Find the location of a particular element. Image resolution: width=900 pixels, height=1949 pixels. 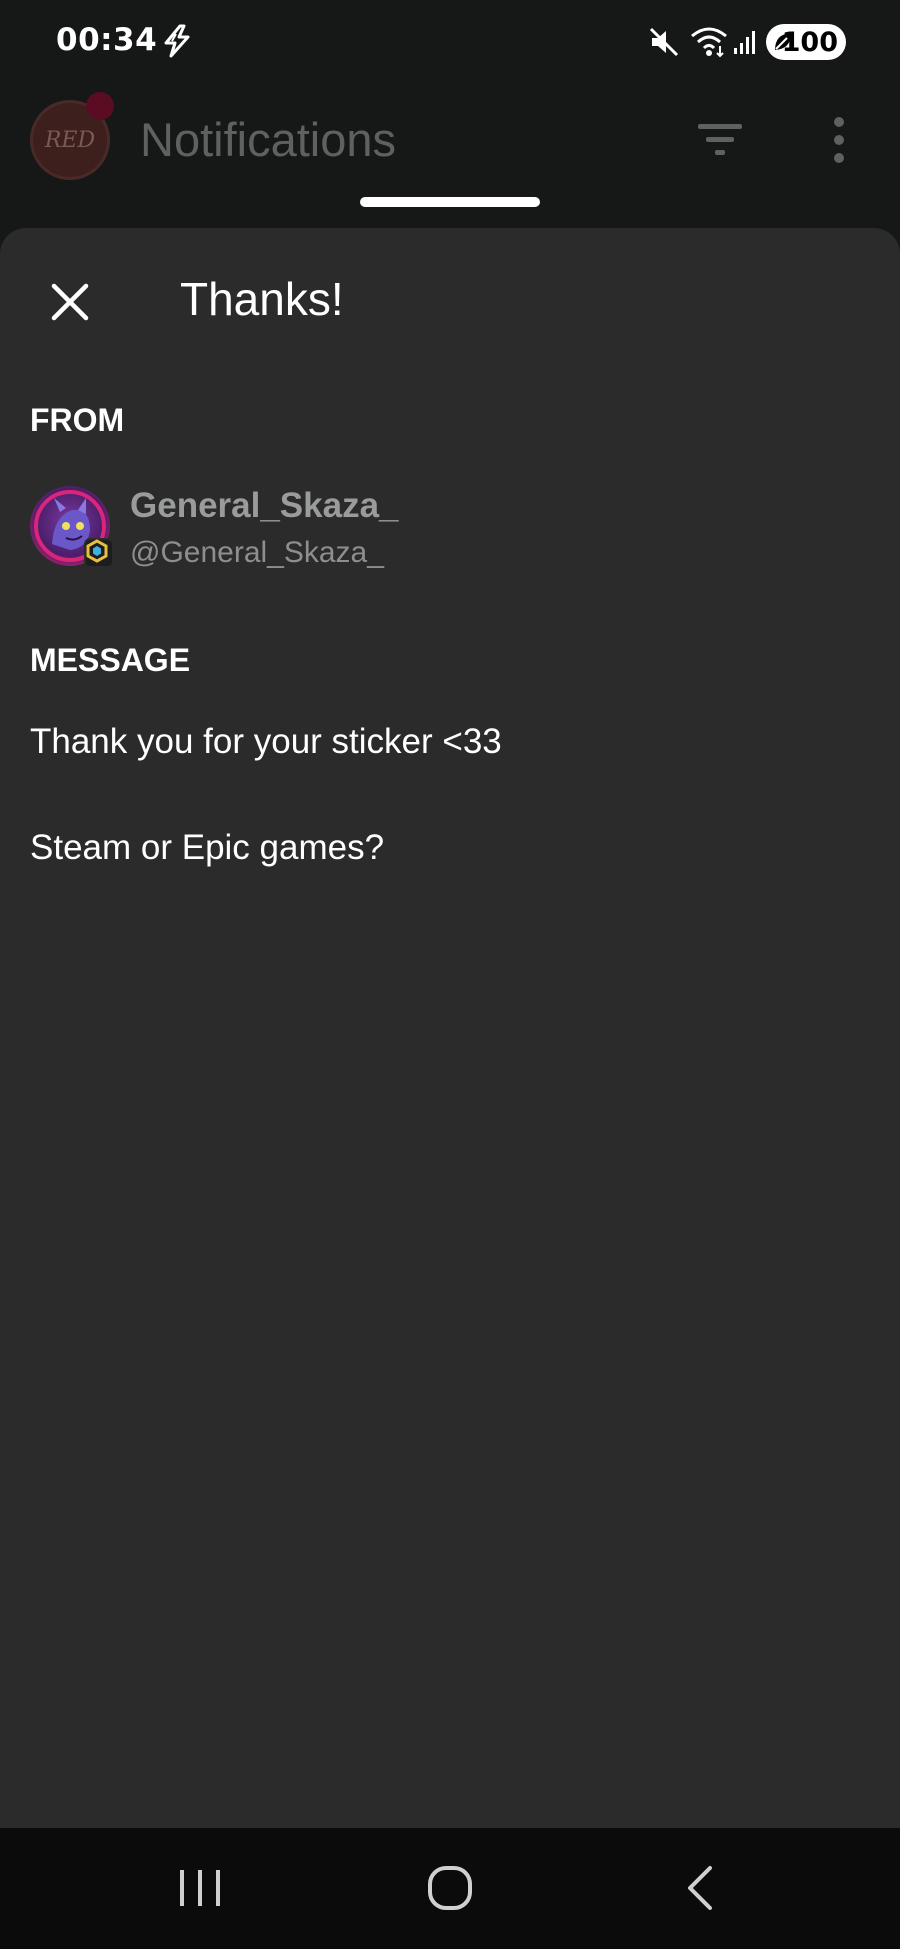

back-icon is located at coordinates (700, 1888).